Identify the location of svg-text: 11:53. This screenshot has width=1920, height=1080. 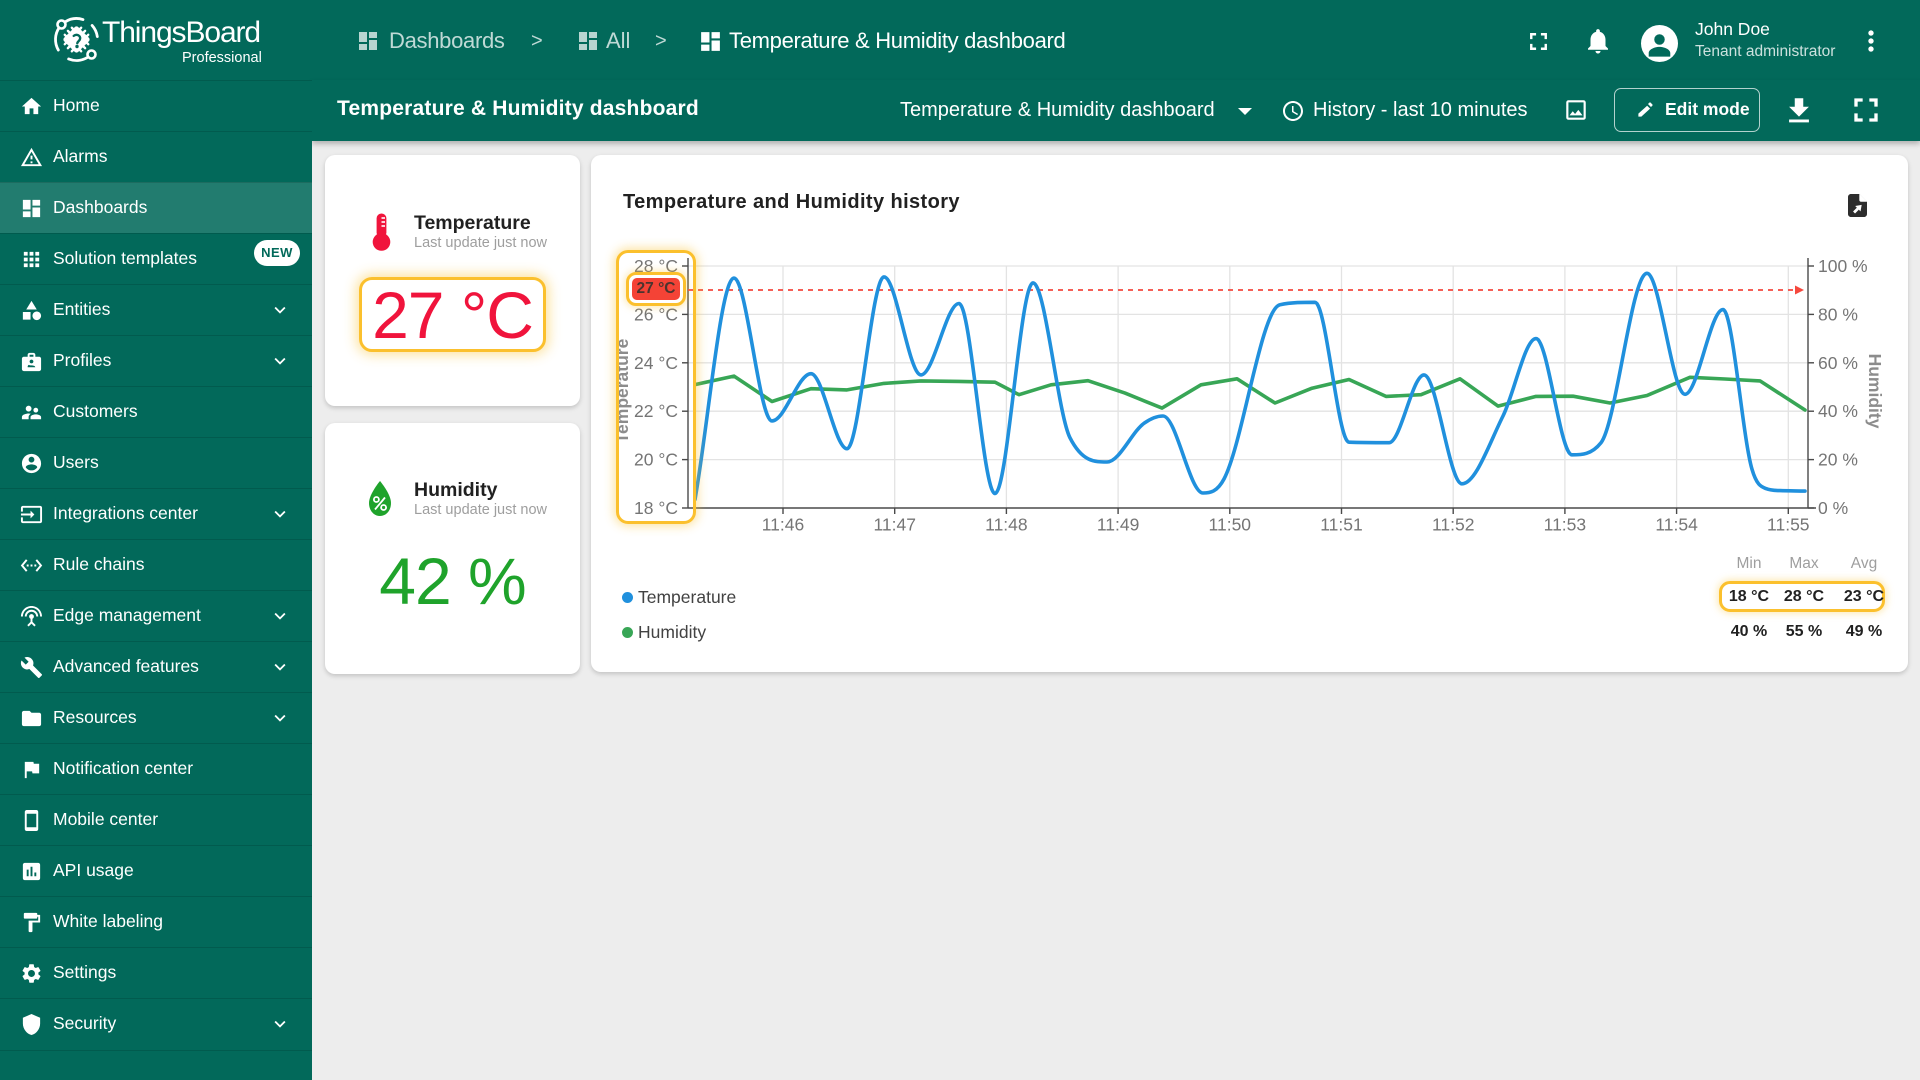
(1565, 525).